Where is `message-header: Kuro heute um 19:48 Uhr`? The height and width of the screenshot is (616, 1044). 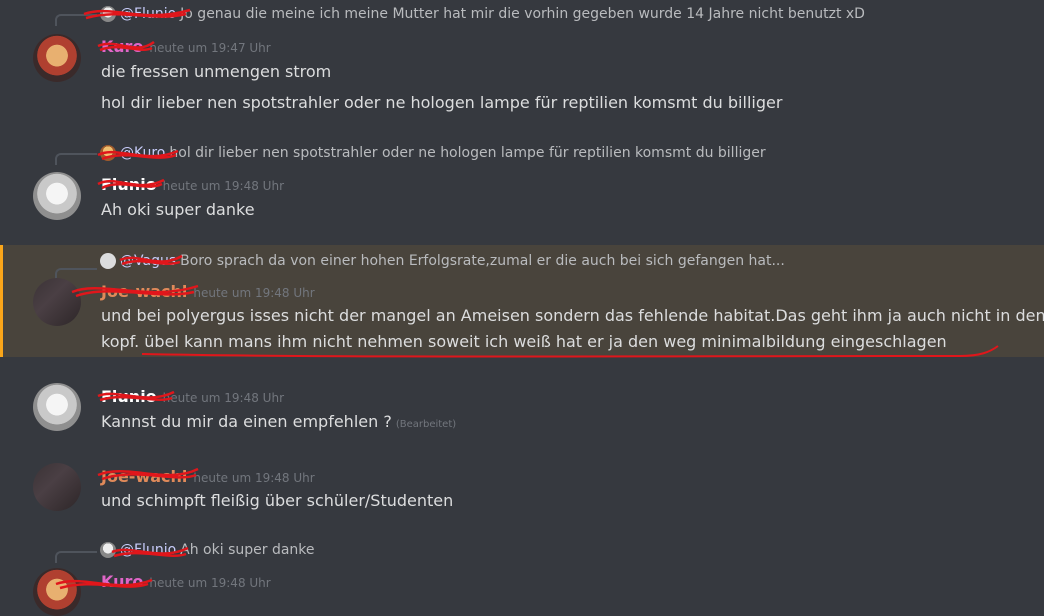
message-header: Kuro heute um 19:48 Uhr is located at coordinates (186, 581).